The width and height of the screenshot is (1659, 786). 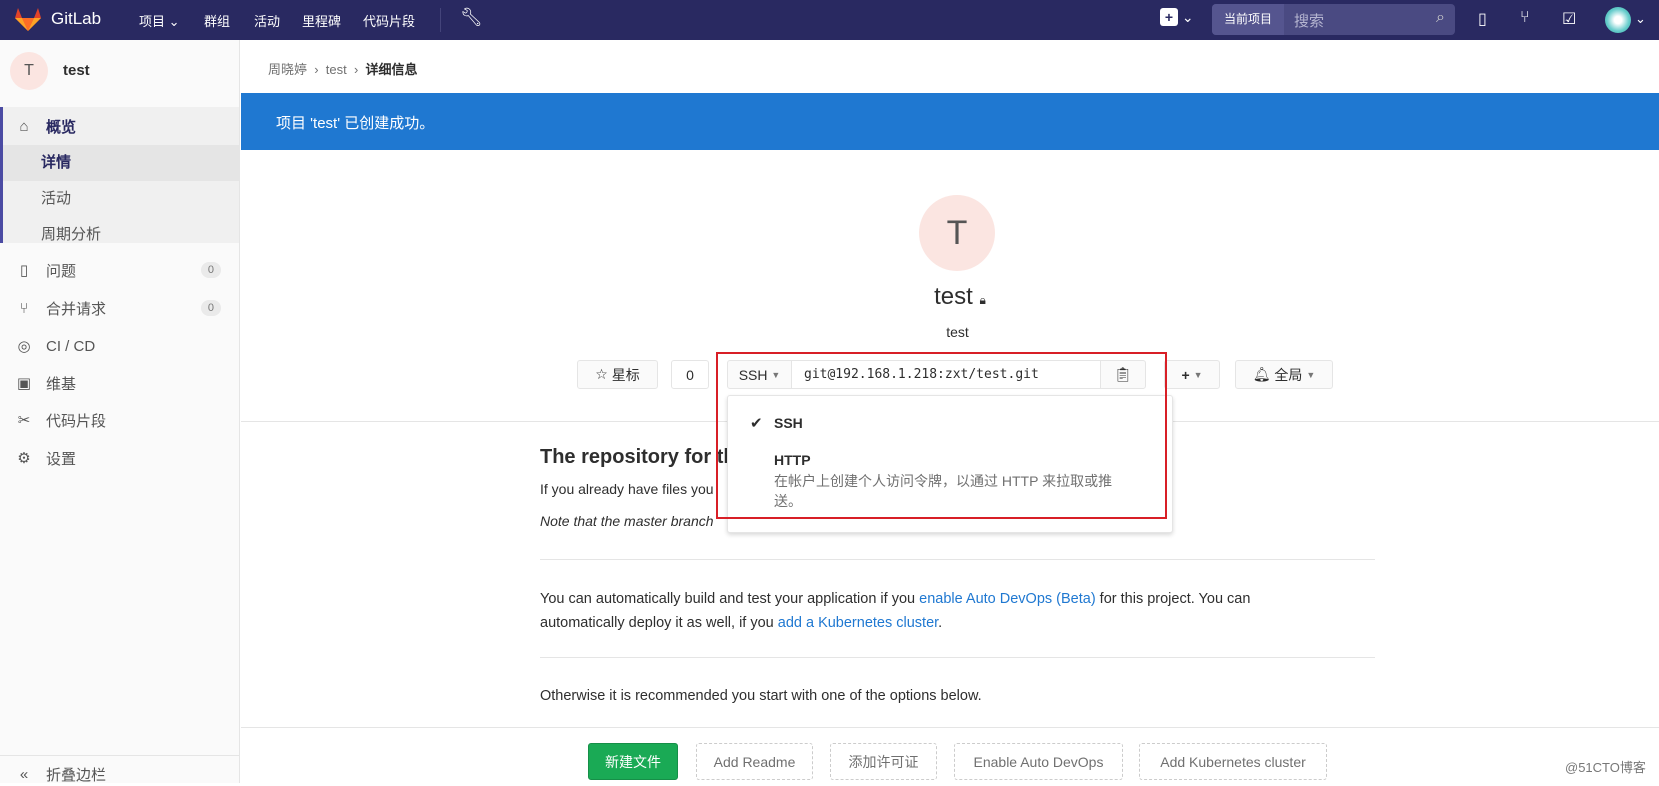 I want to click on sidebar-sub-cycle-analytics: 周期分析, so click(x=119, y=235).